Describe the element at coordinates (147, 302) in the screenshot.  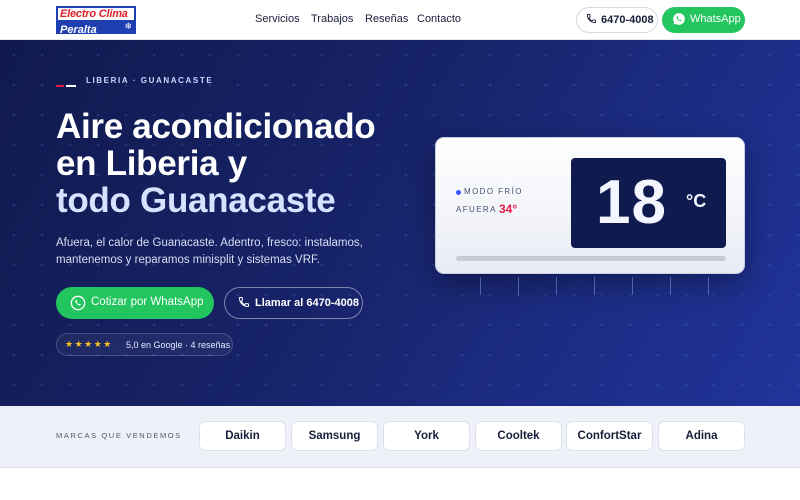
I see `cta-whatsapp-label: Cotizar por WhatsApp` at that location.